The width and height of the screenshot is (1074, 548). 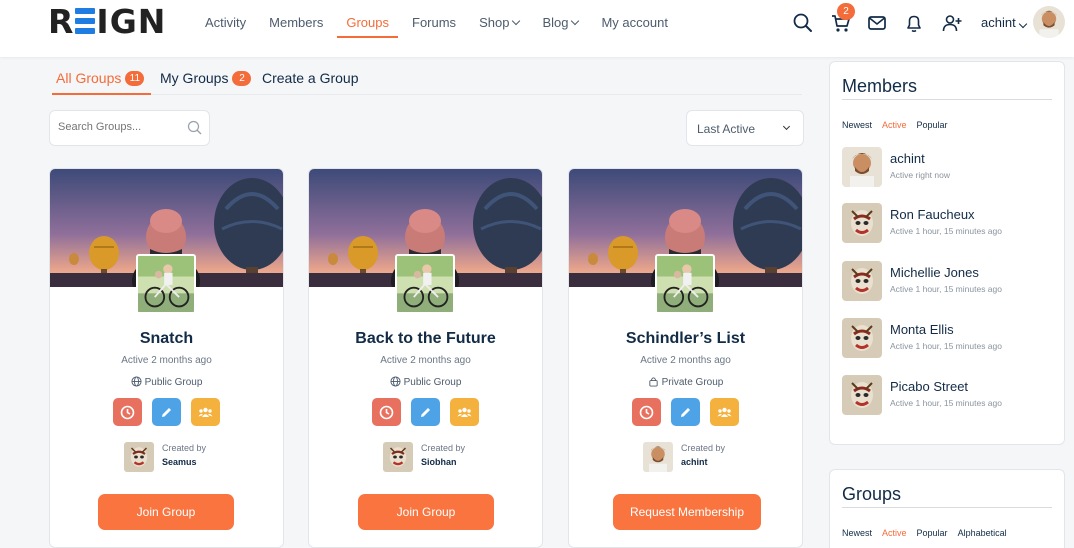 What do you see at coordinates (932, 214) in the screenshot?
I see `member-name: Ron Faucheux` at bounding box center [932, 214].